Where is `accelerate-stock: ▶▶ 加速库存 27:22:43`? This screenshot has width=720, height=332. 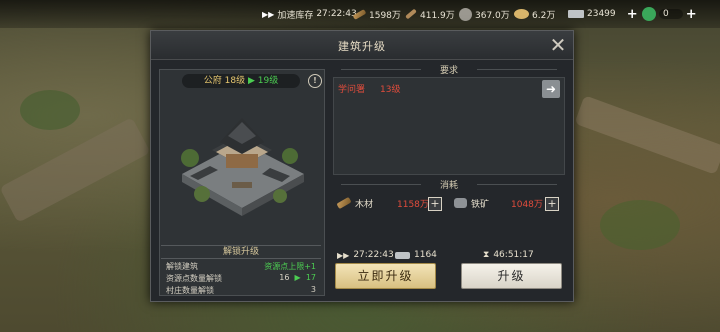
accelerate-stock: ▶▶ 加速库存 27:22:43 is located at coordinates (309, 14).